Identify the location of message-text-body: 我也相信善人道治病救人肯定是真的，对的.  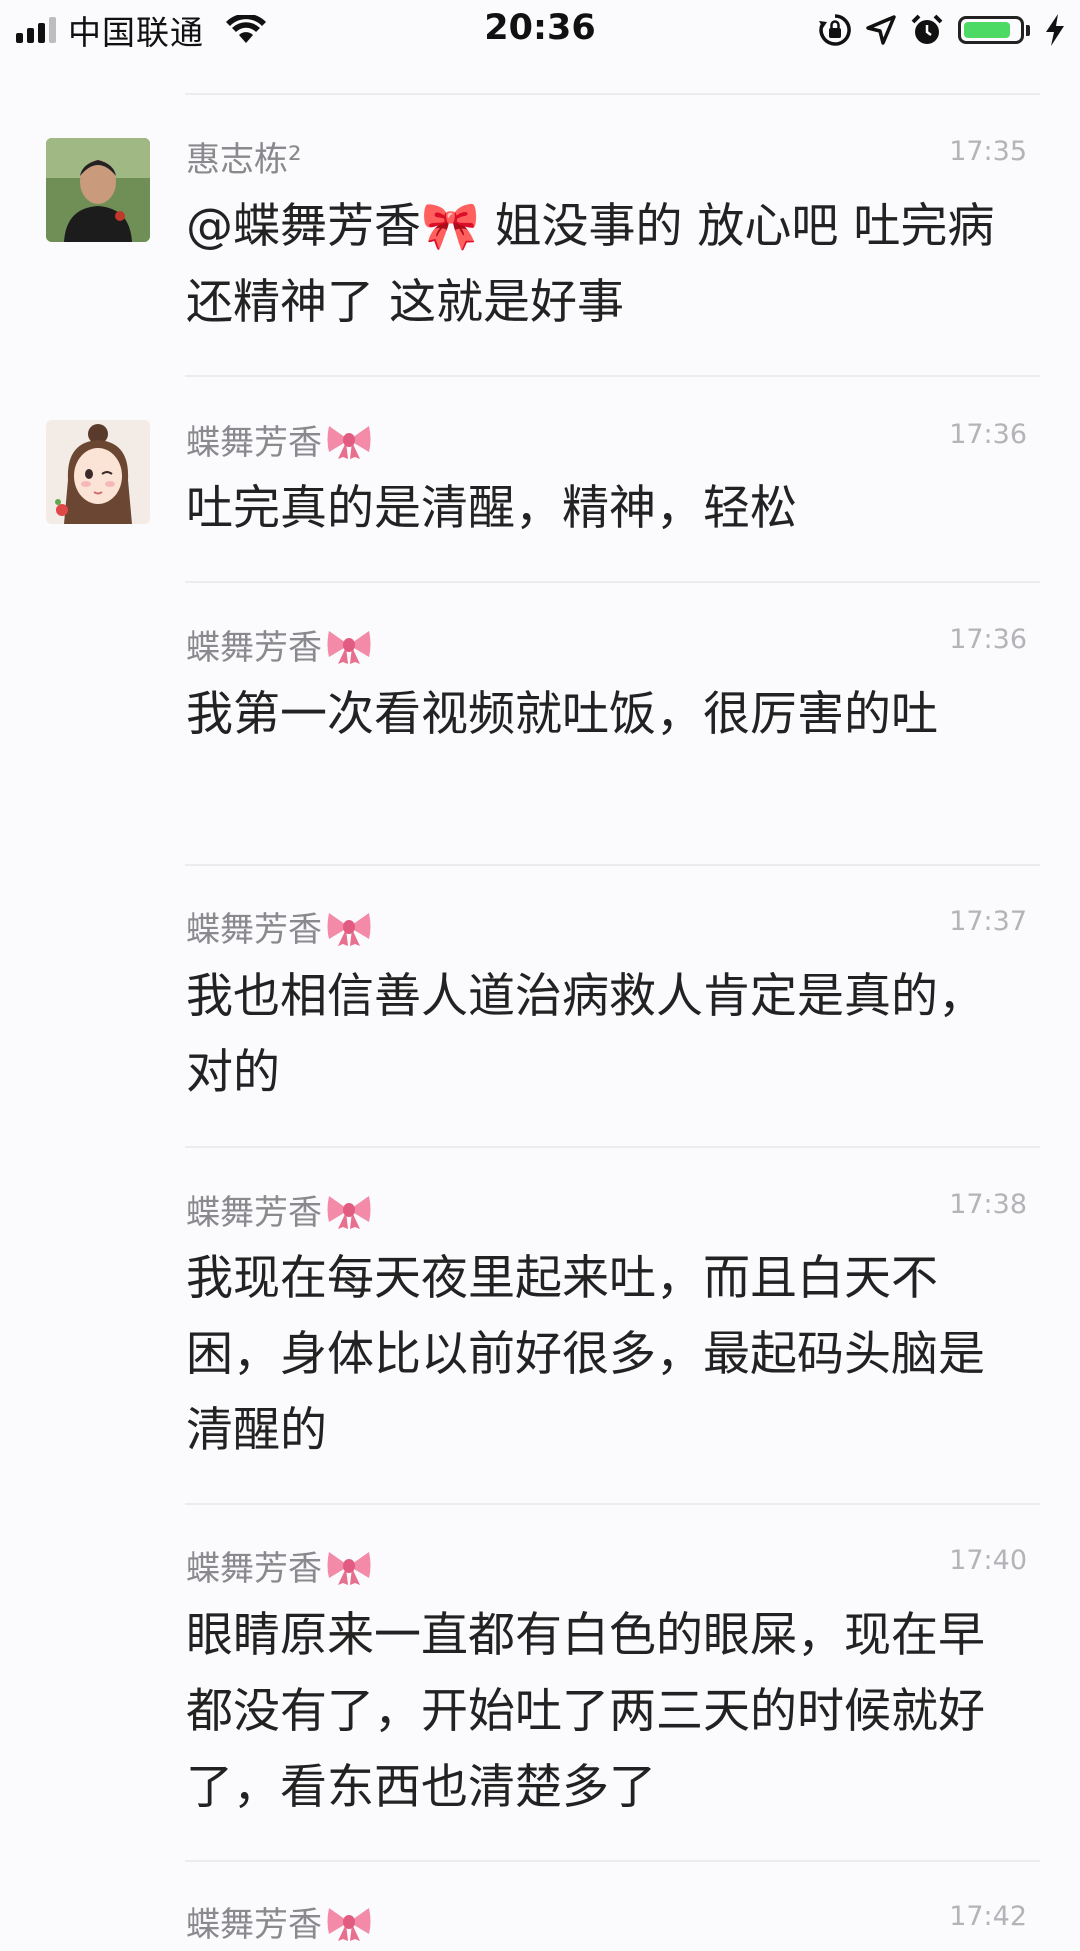
(585, 1034).